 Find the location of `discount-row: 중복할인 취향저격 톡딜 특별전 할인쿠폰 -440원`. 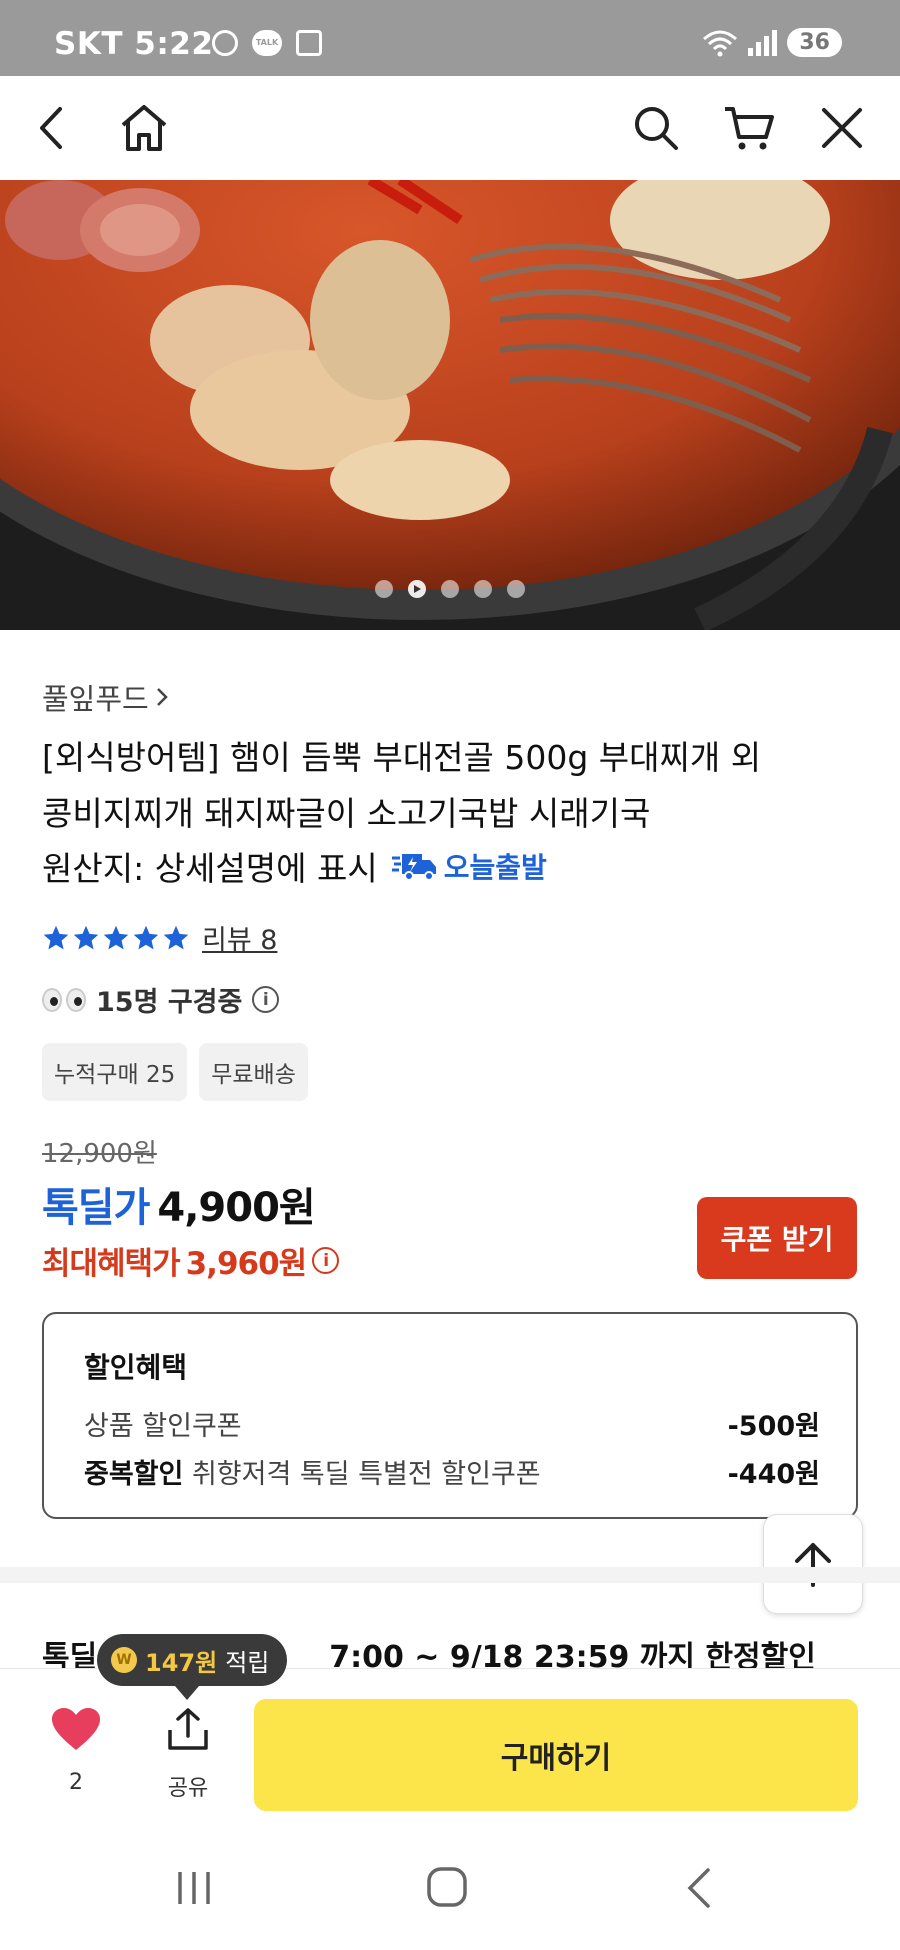

discount-row: 중복할인 취향저격 톡딜 특별전 할인쿠폰 -440원 is located at coordinates (452, 1471).